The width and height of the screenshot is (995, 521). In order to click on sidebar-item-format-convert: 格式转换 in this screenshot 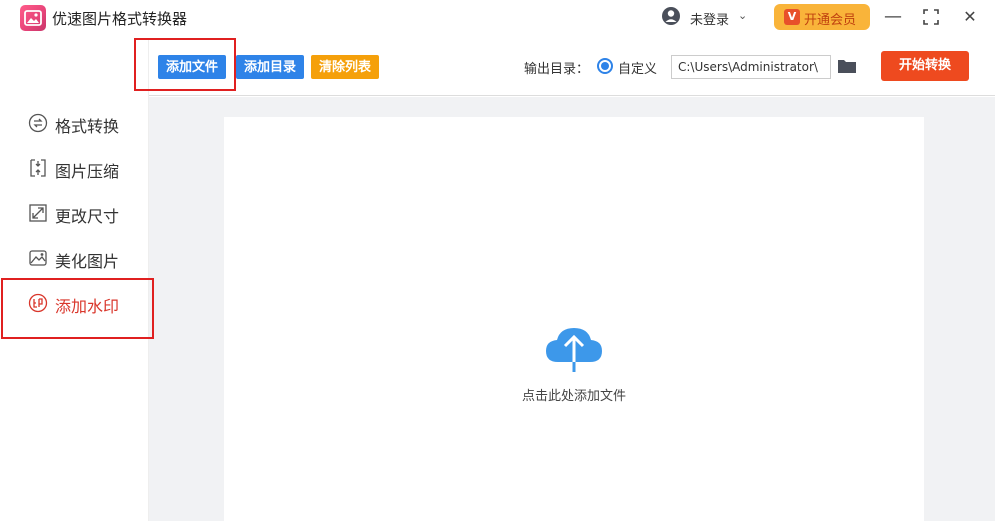, I will do `click(88, 124)`.